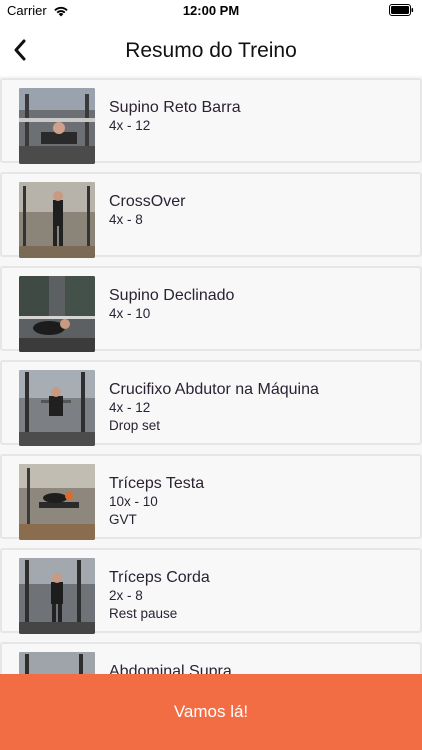  I want to click on exercise-name: Abdominal Supra, so click(170, 668).